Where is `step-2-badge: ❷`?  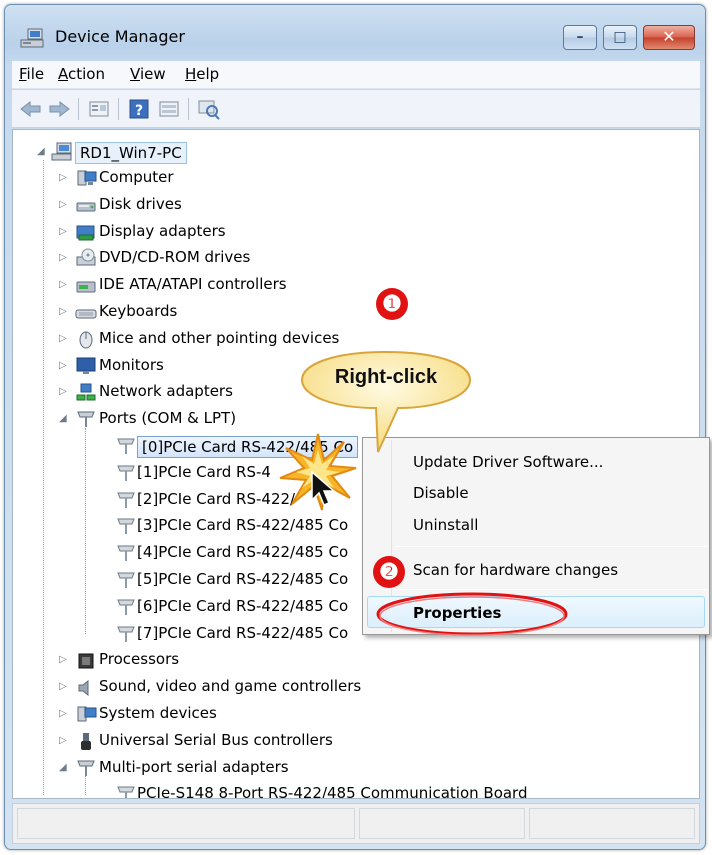 step-2-badge: ❷ is located at coordinates (389, 572).